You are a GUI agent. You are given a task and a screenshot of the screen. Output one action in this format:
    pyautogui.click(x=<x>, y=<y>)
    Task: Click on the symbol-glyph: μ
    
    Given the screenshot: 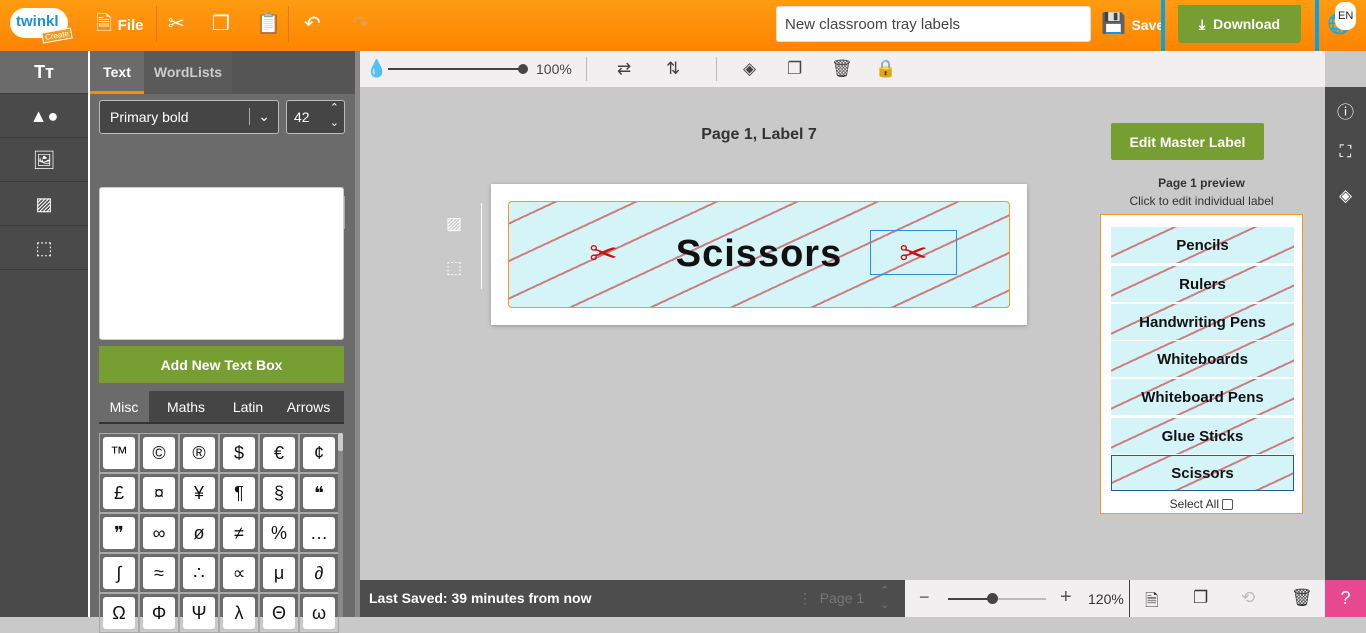 What is the action you would take?
    pyautogui.click(x=279, y=573)
    